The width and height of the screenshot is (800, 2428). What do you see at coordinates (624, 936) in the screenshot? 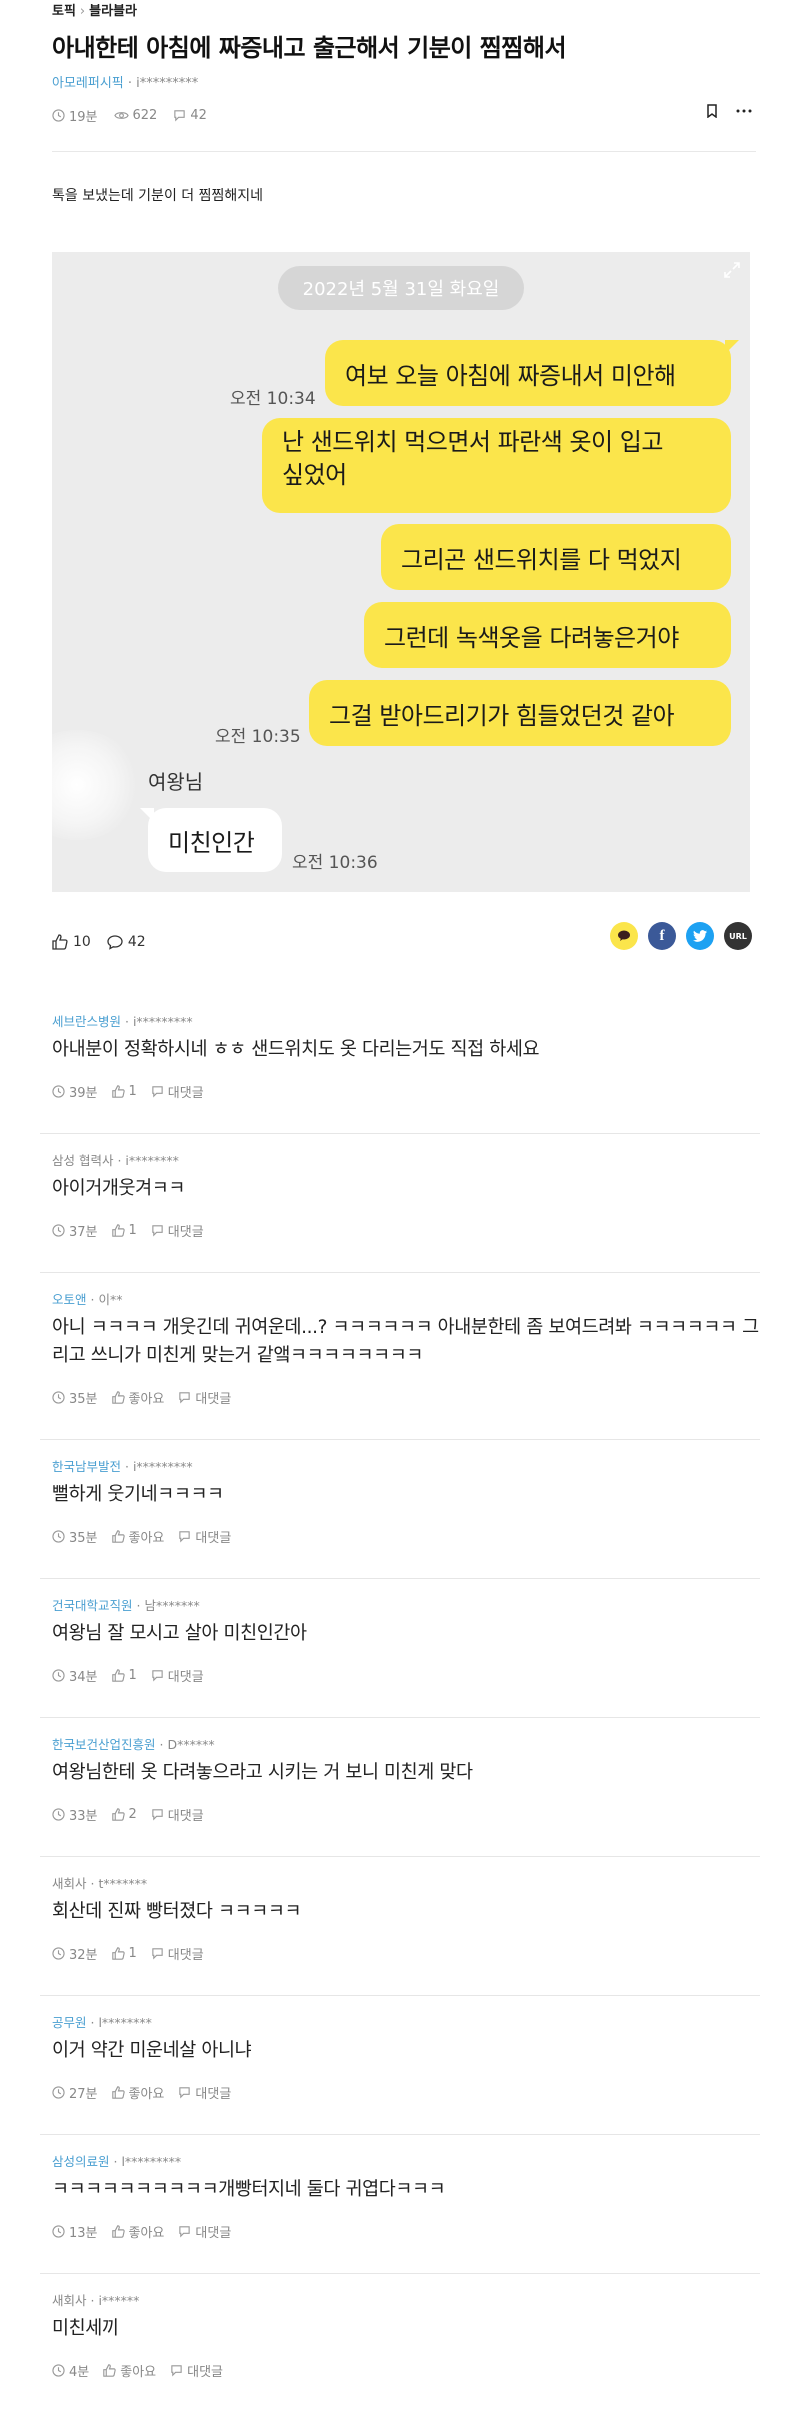
I see `kakao-share-button` at bounding box center [624, 936].